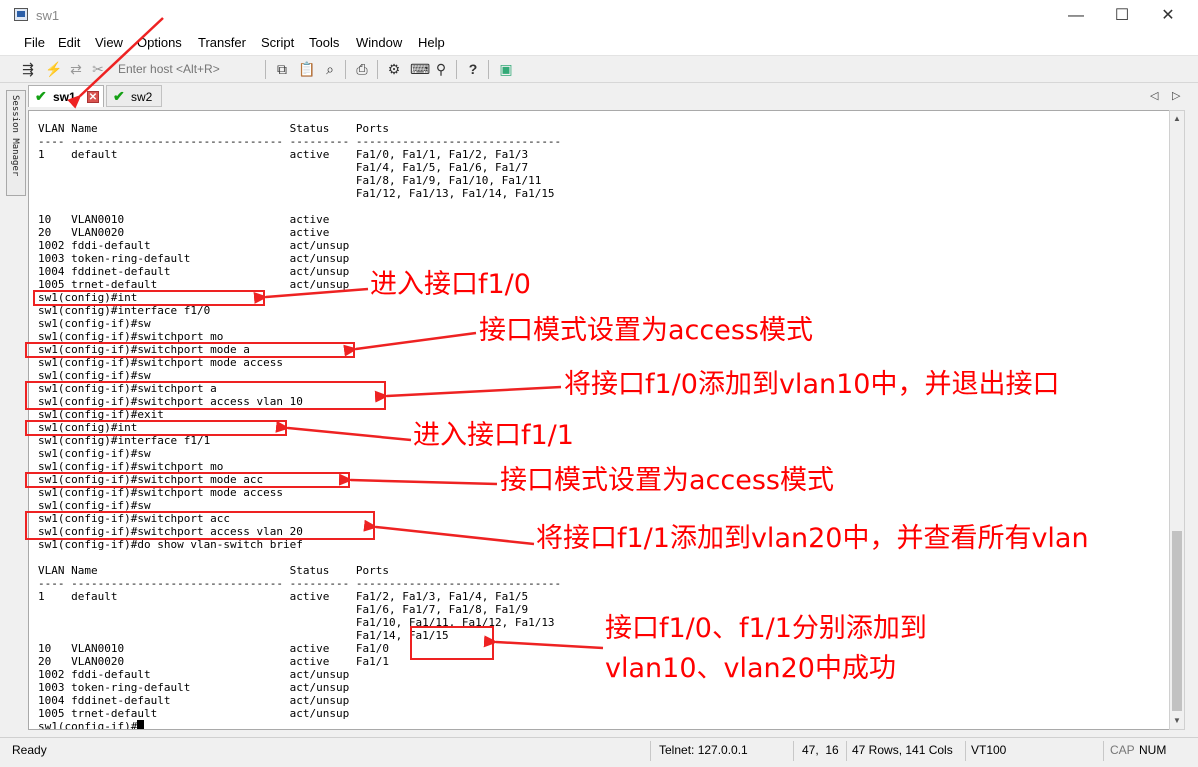 The height and width of the screenshot is (767, 1198). What do you see at coordinates (543, 642) in the screenshot?
I see `arrow-vlan-ports` at bounding box center [543, 642].